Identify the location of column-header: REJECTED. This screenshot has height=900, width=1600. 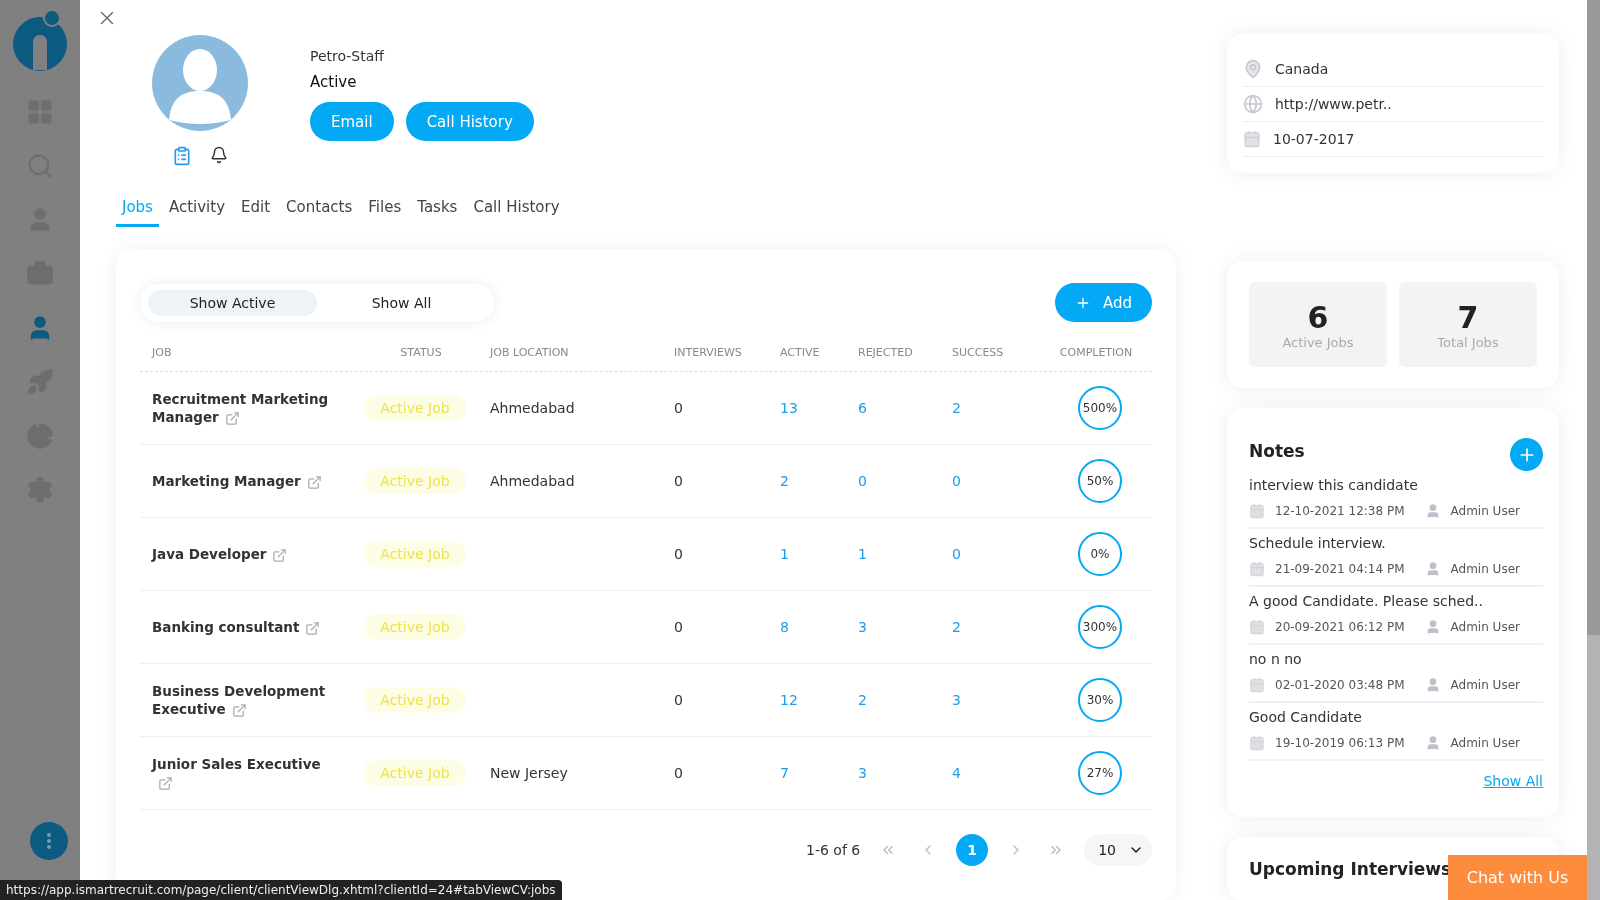
(885, 352).